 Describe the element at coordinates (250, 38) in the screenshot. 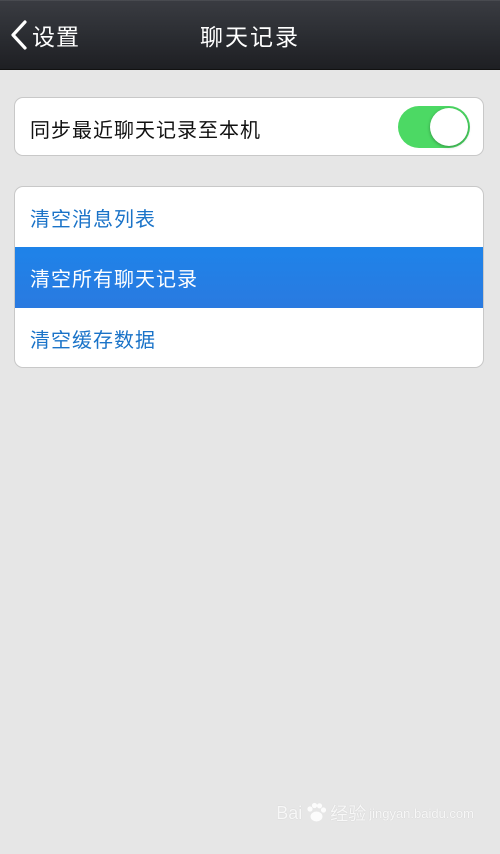

I see `page-title: 聊天记录` at that location.